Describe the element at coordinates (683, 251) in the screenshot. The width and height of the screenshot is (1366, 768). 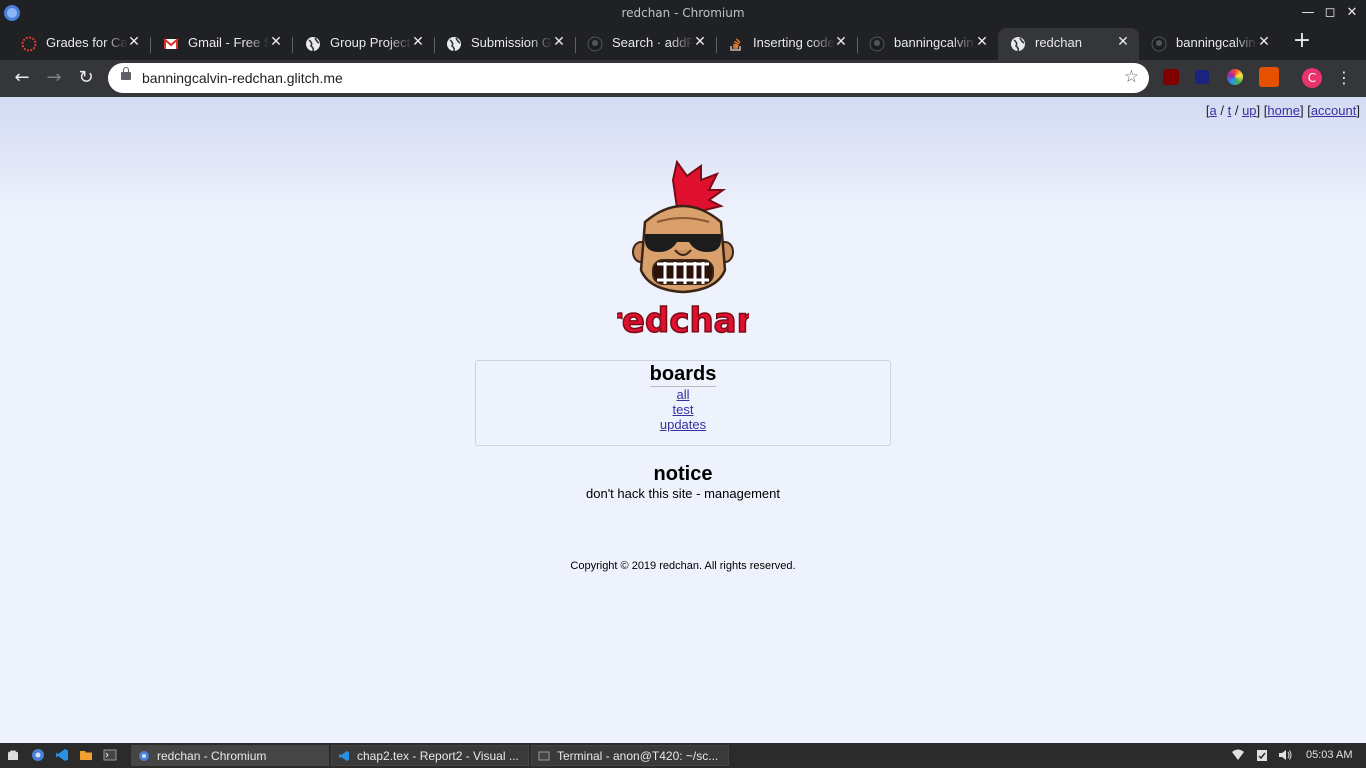
I see `redchan-logo: redchan` at that location.